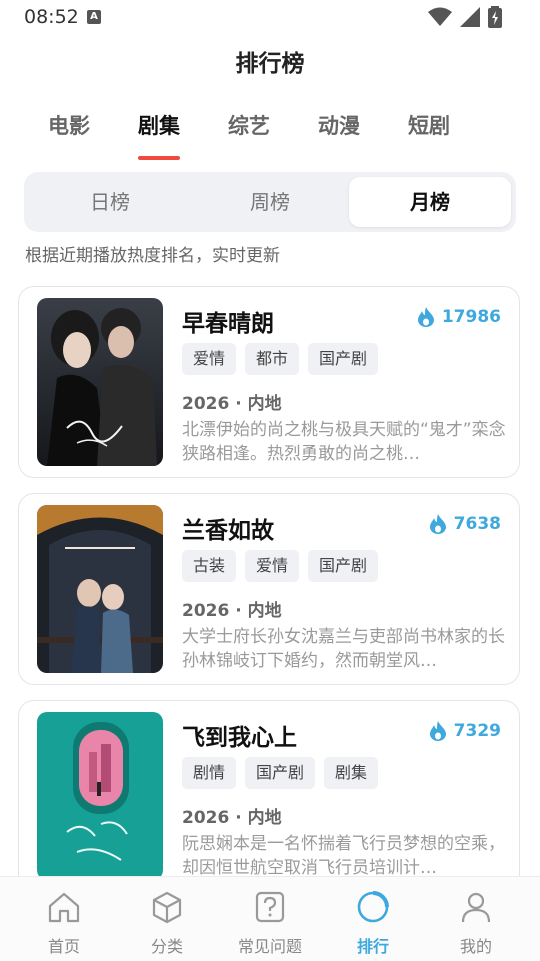 The height and width of the screenshot is (961, 540). Describe the element at coordinates (272, 359) in the screenshot. I see `tag: 都市` at that location.